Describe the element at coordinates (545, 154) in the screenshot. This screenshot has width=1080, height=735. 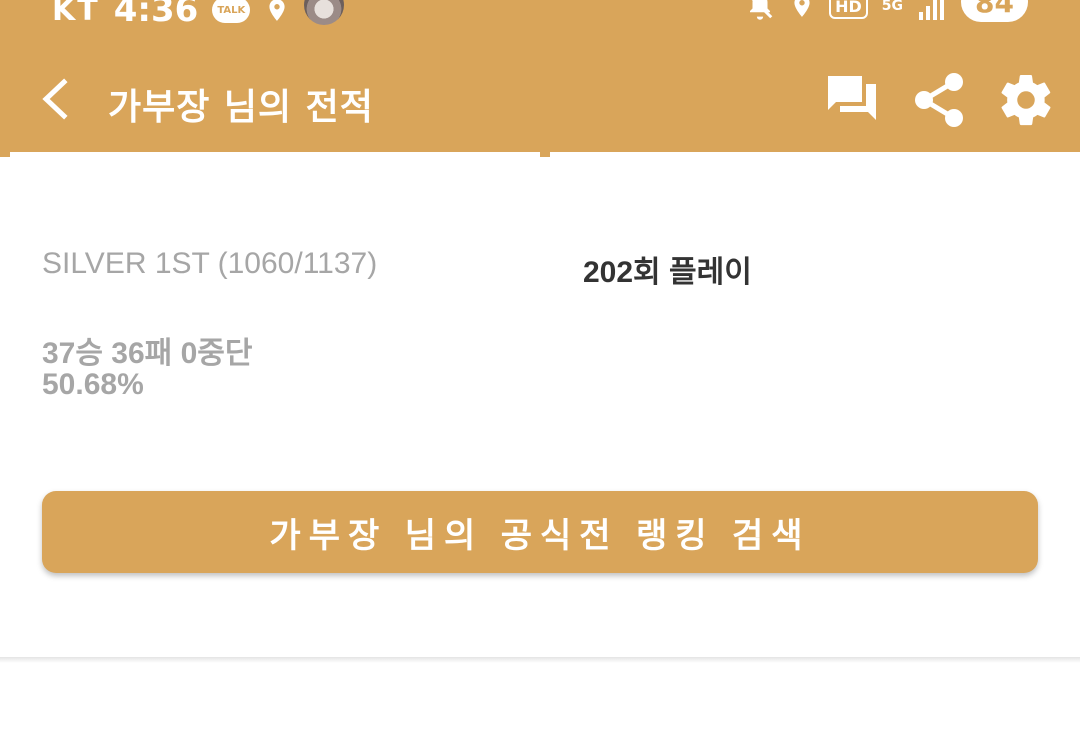
I see `tab-indicator-right` at that location.